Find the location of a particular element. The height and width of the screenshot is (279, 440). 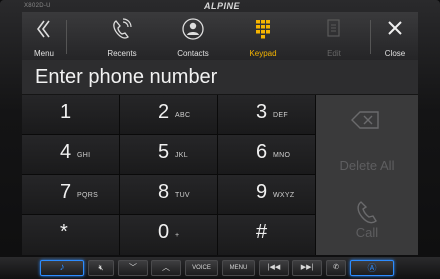

next-track-icon: ▶▶| is located at coordinates (307, 267).